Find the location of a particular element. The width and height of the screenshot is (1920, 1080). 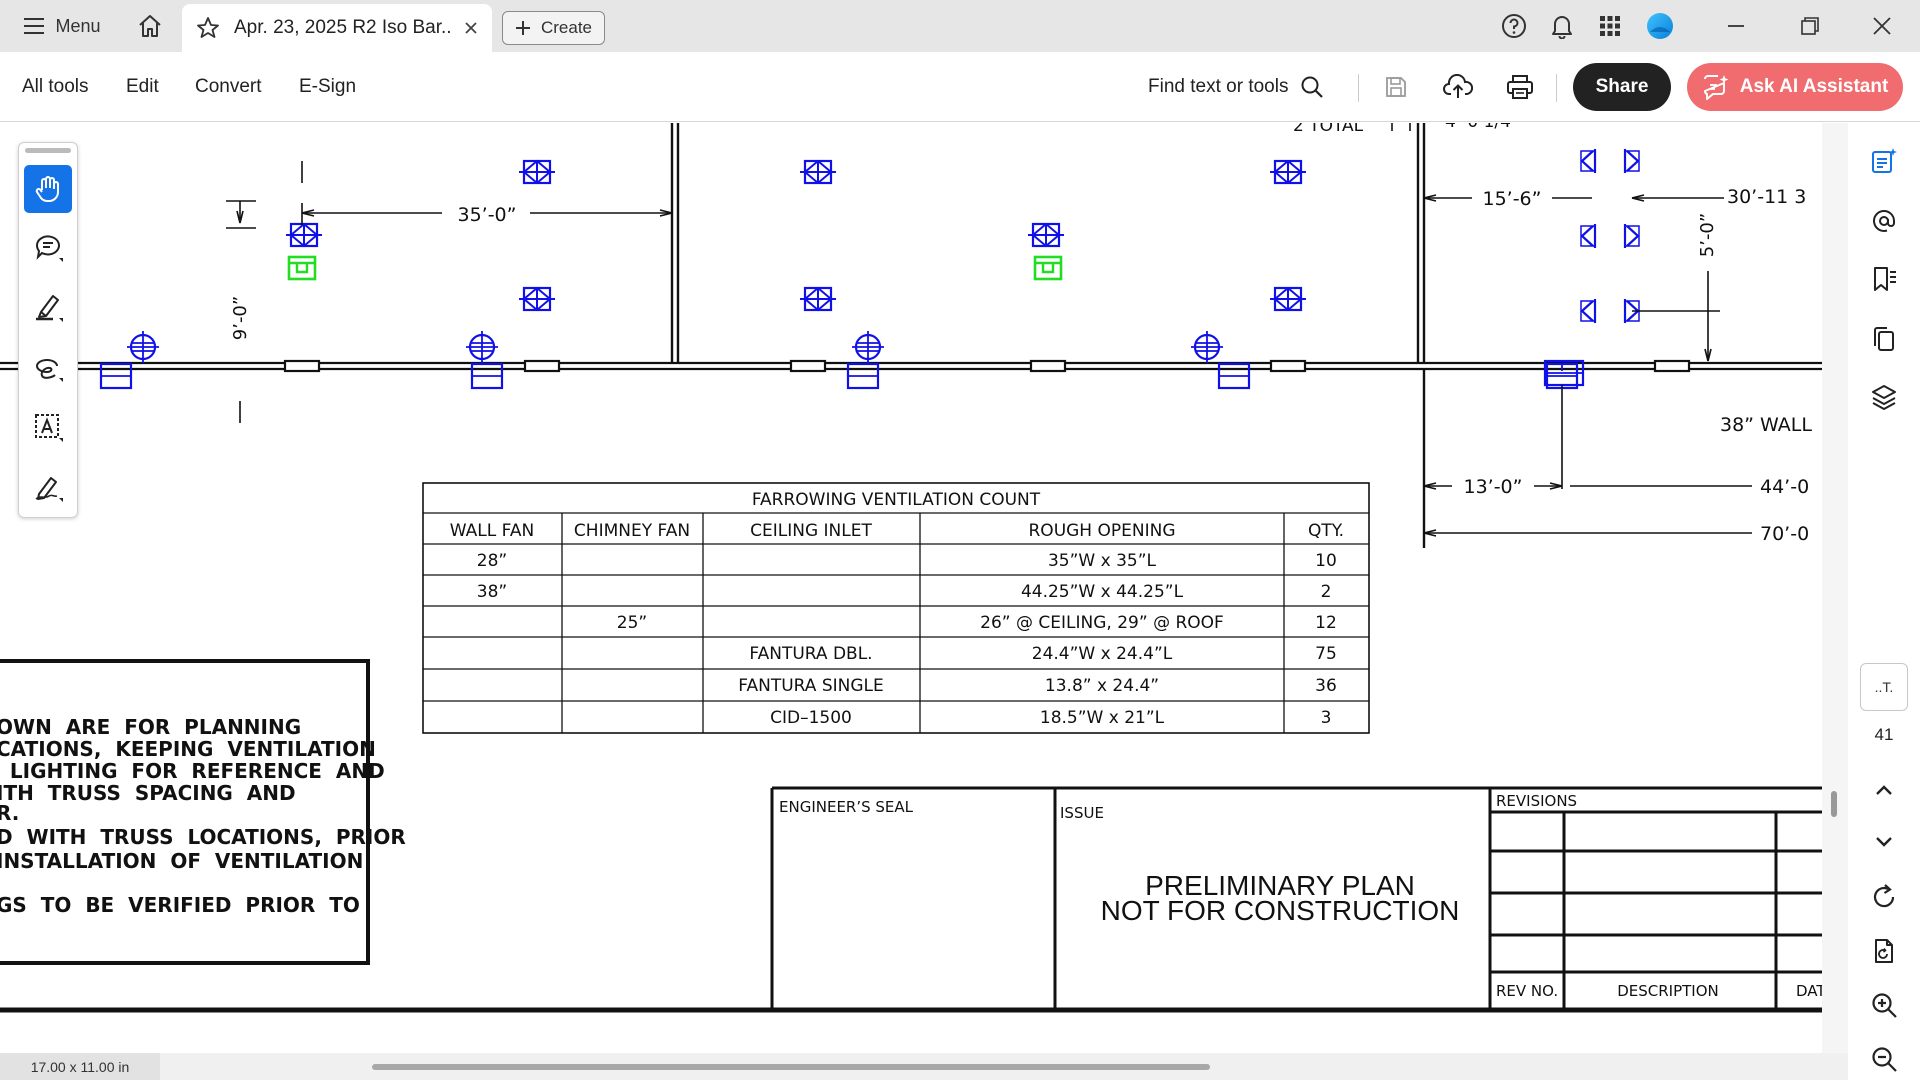

close-tab-icon is located at coordinates (471, 28).